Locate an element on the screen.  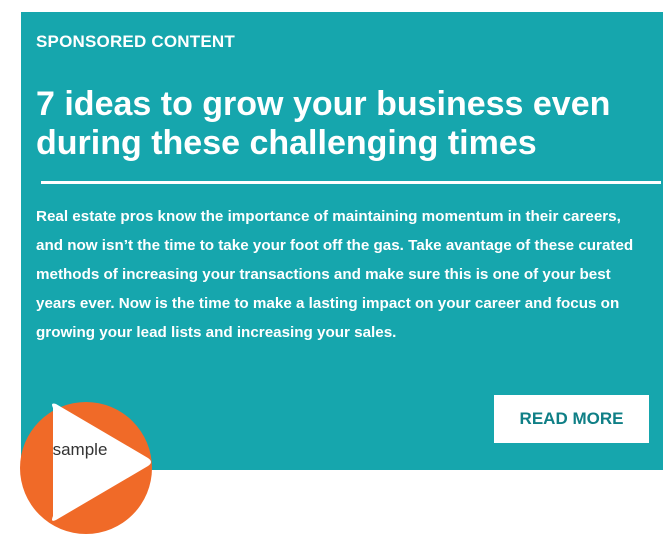
read-more-button: READ MORE is located at coordinates (571, 419).